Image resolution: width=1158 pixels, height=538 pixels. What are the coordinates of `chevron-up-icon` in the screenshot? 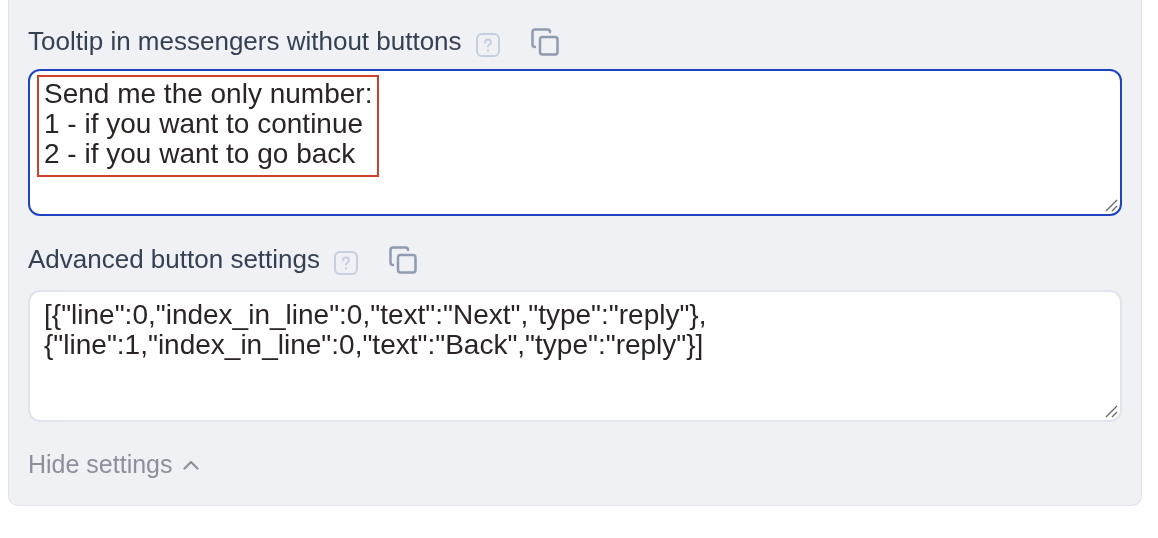 It's located at (190, 464).